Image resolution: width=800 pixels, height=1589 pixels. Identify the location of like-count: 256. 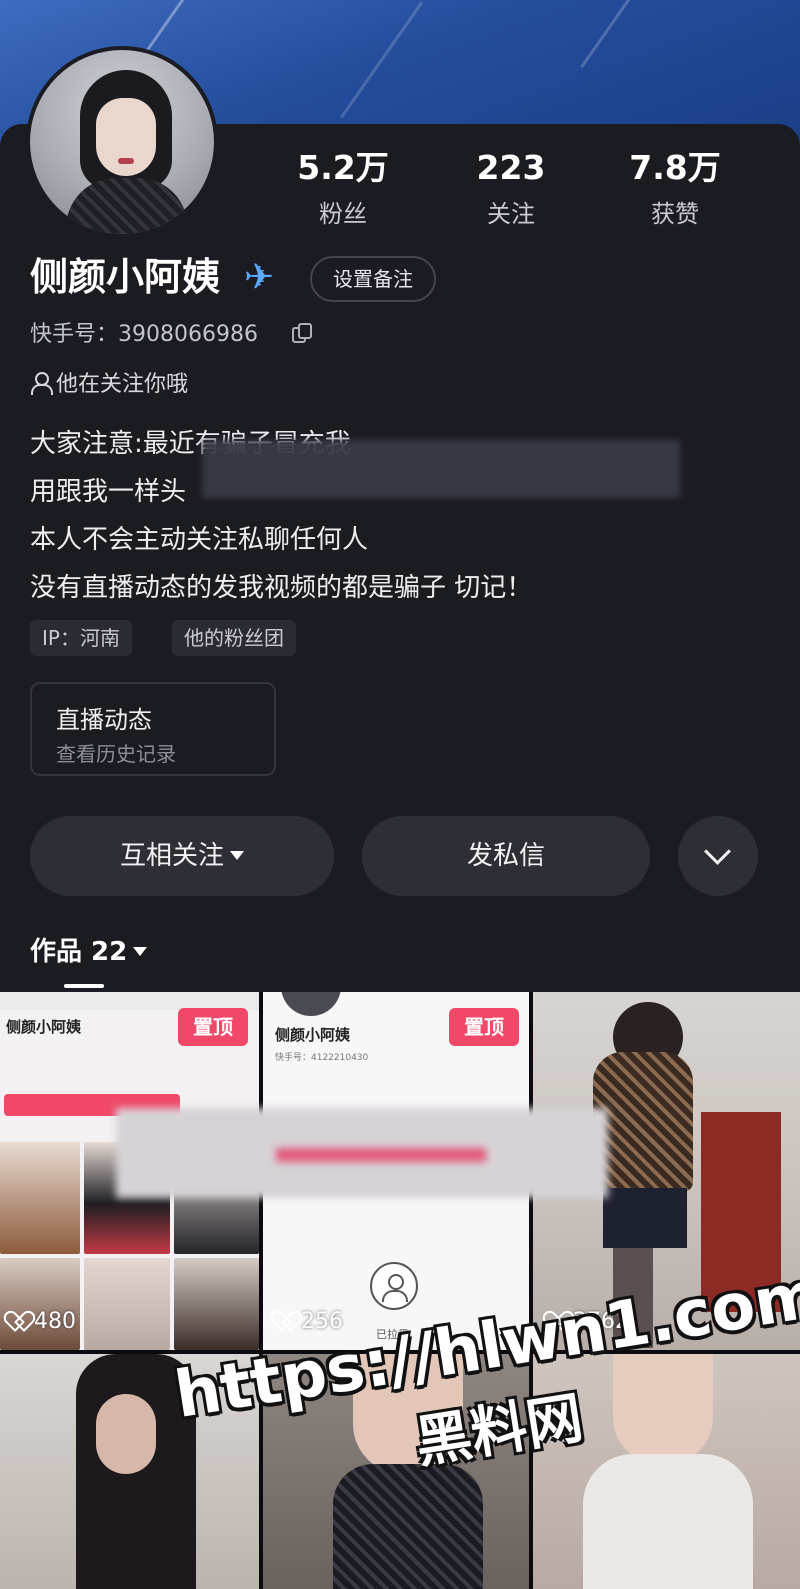
(310, 1322).